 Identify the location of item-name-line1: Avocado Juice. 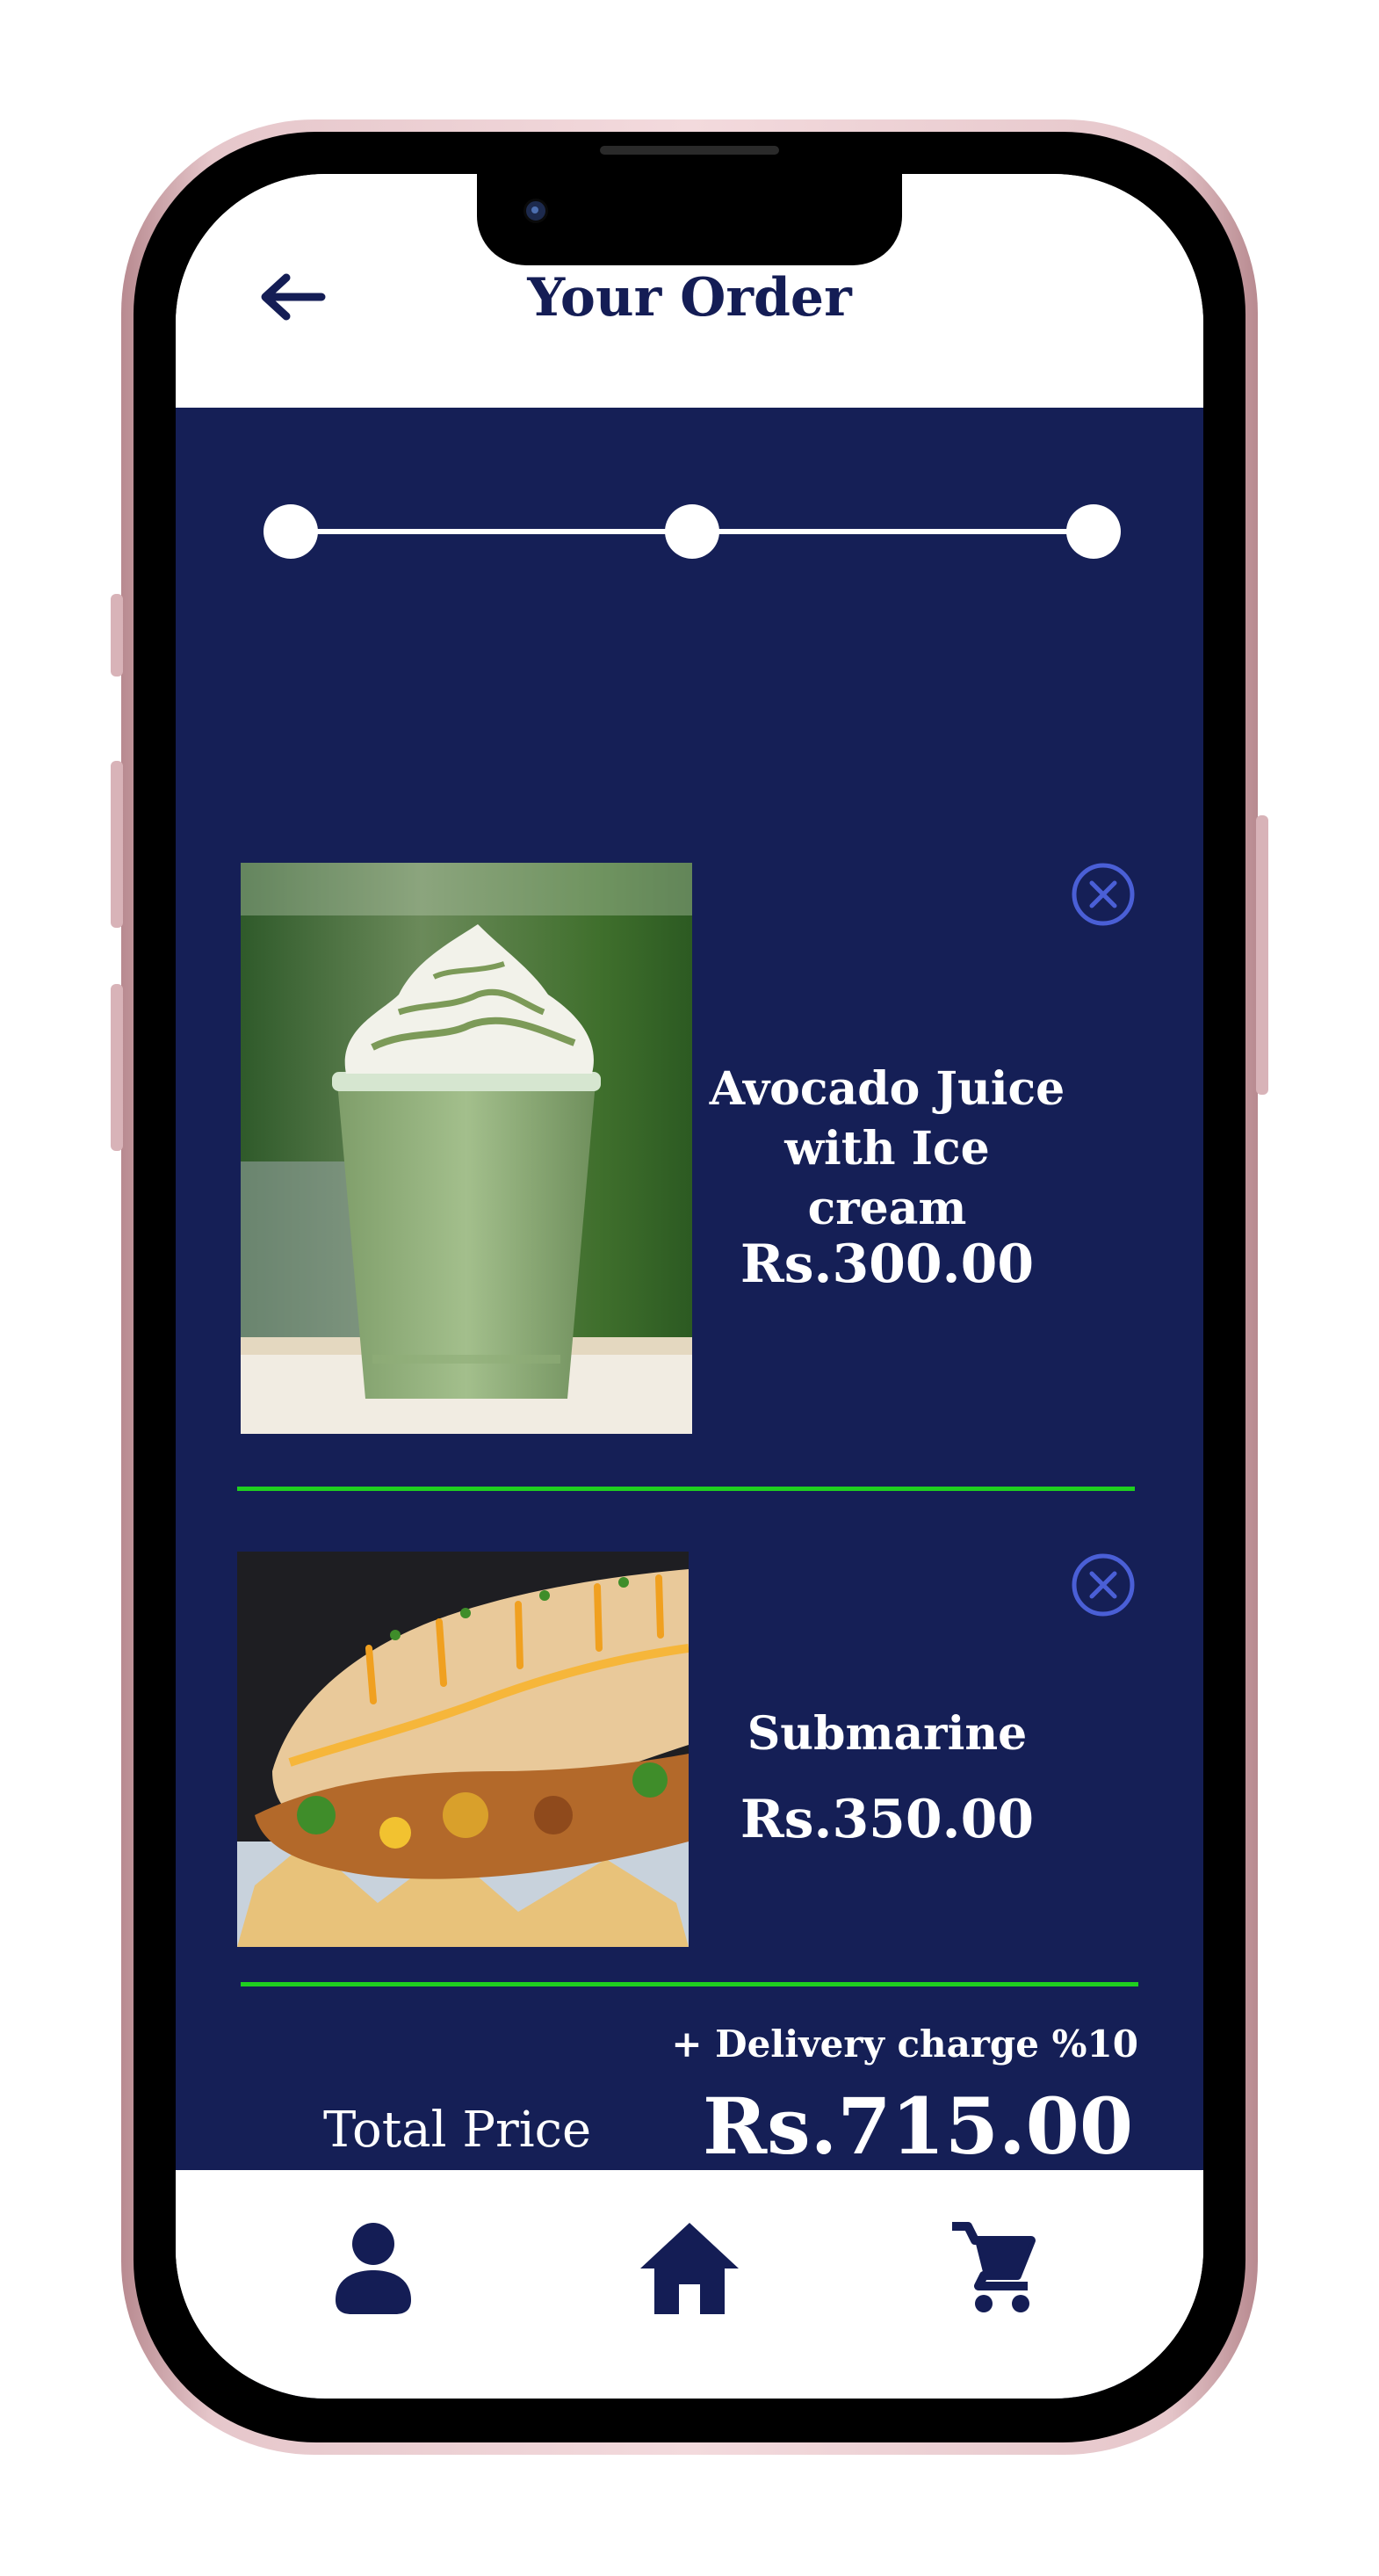
(887, 1089).